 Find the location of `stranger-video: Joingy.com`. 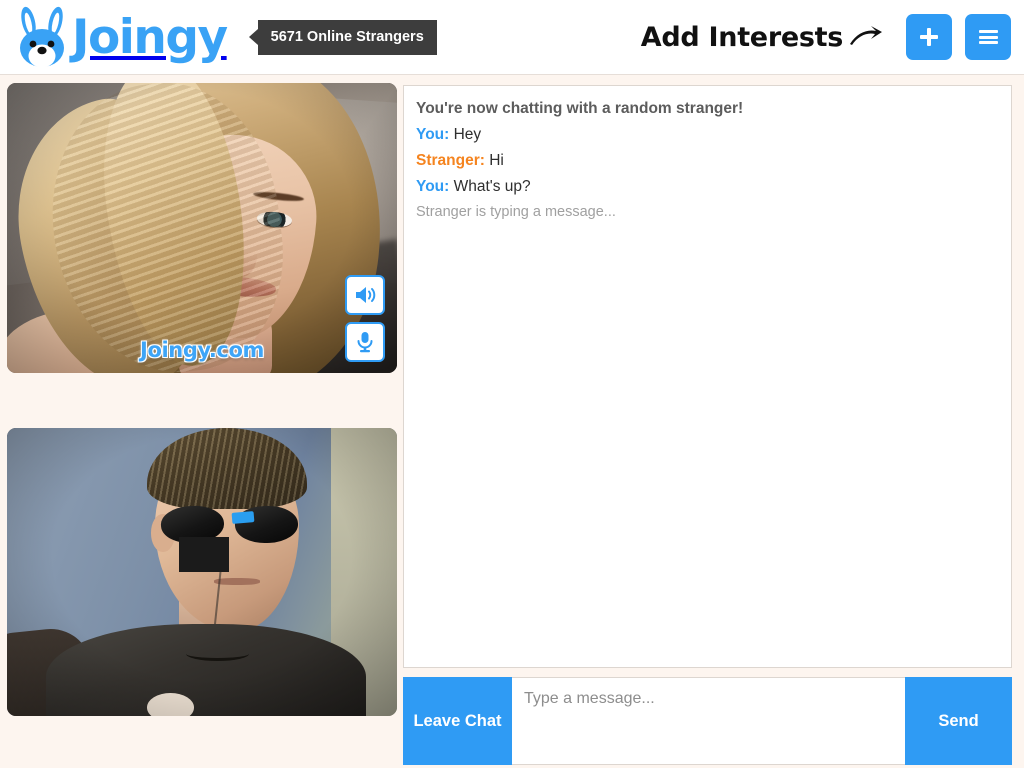

stranger-video: Joingy.com is located at coordinates (202, 228).